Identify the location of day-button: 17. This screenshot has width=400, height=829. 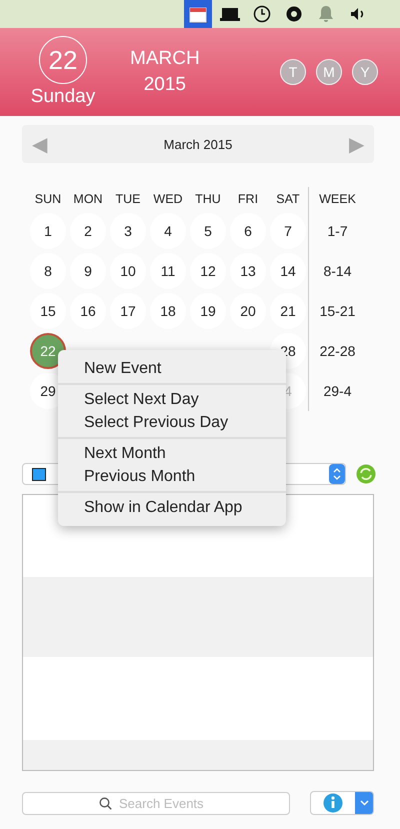
(128, 311).